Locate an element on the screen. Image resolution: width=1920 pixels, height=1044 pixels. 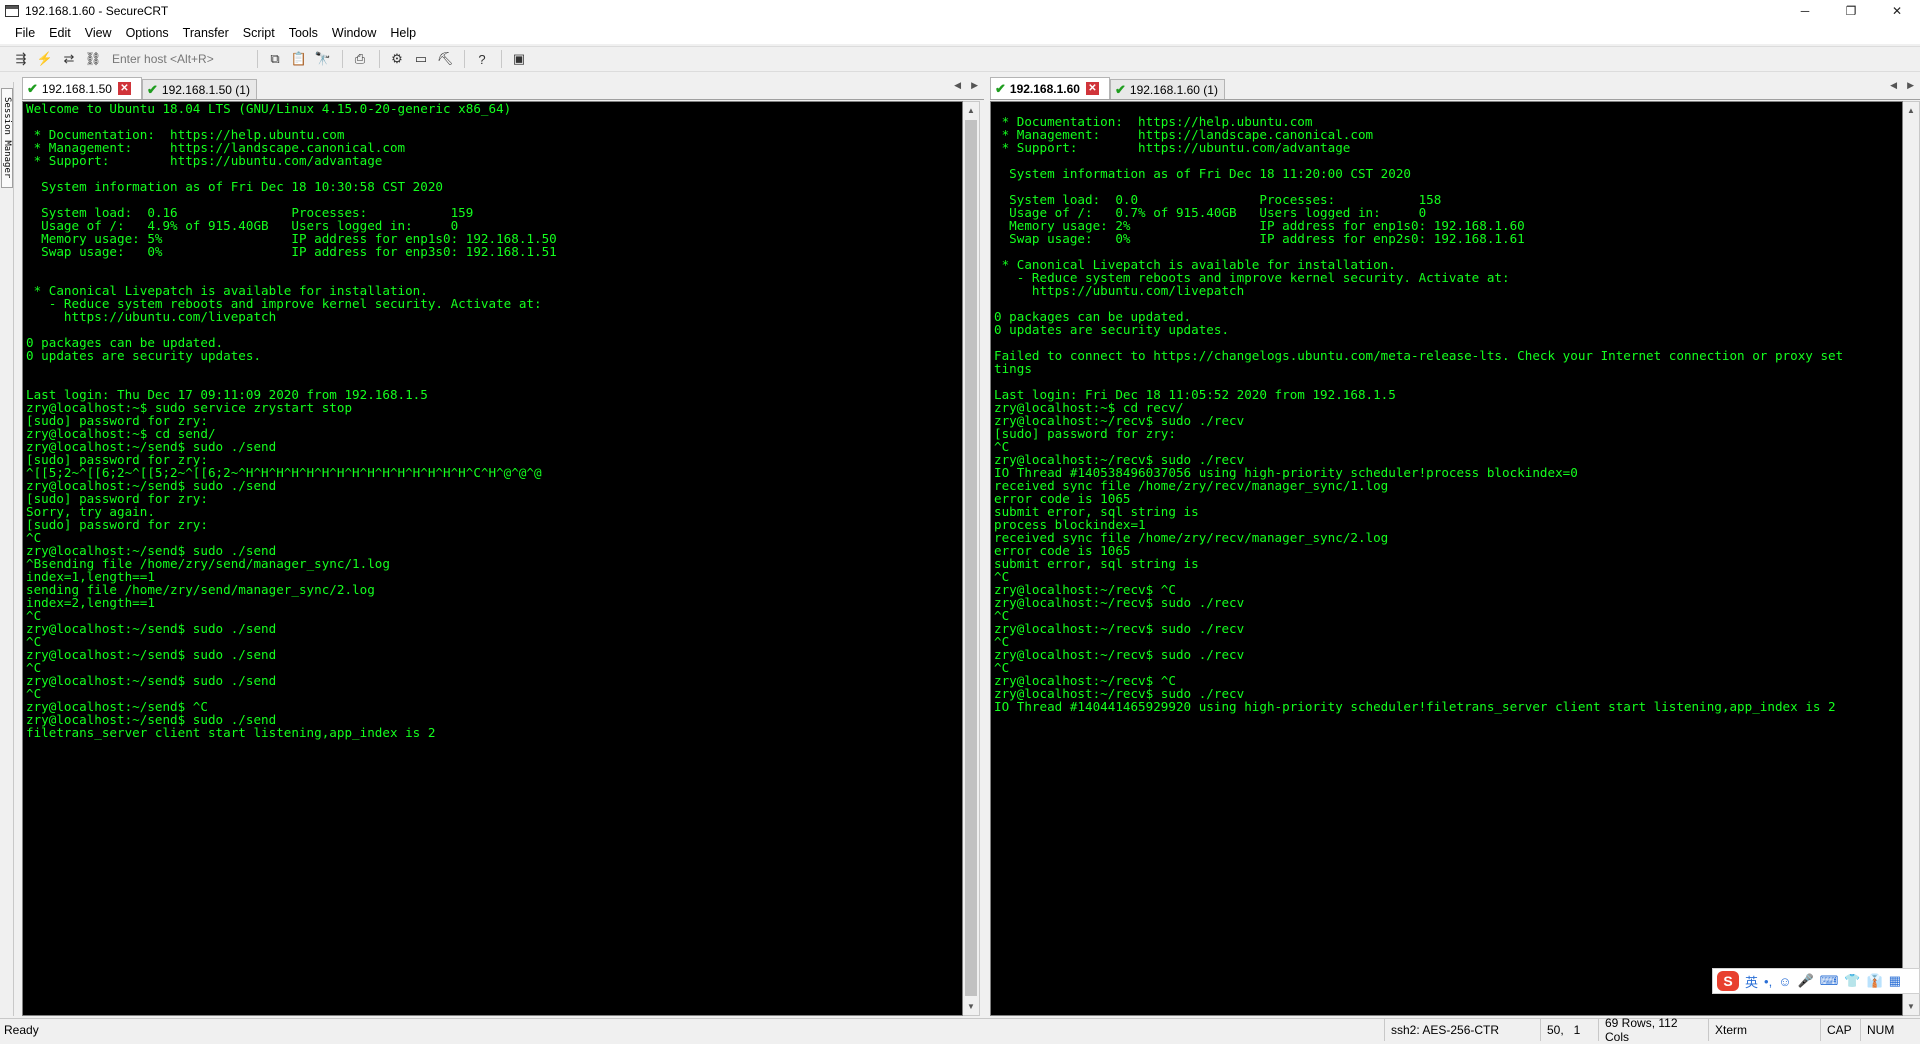
scrollbar-thumb is located at coordinates (971, 558).